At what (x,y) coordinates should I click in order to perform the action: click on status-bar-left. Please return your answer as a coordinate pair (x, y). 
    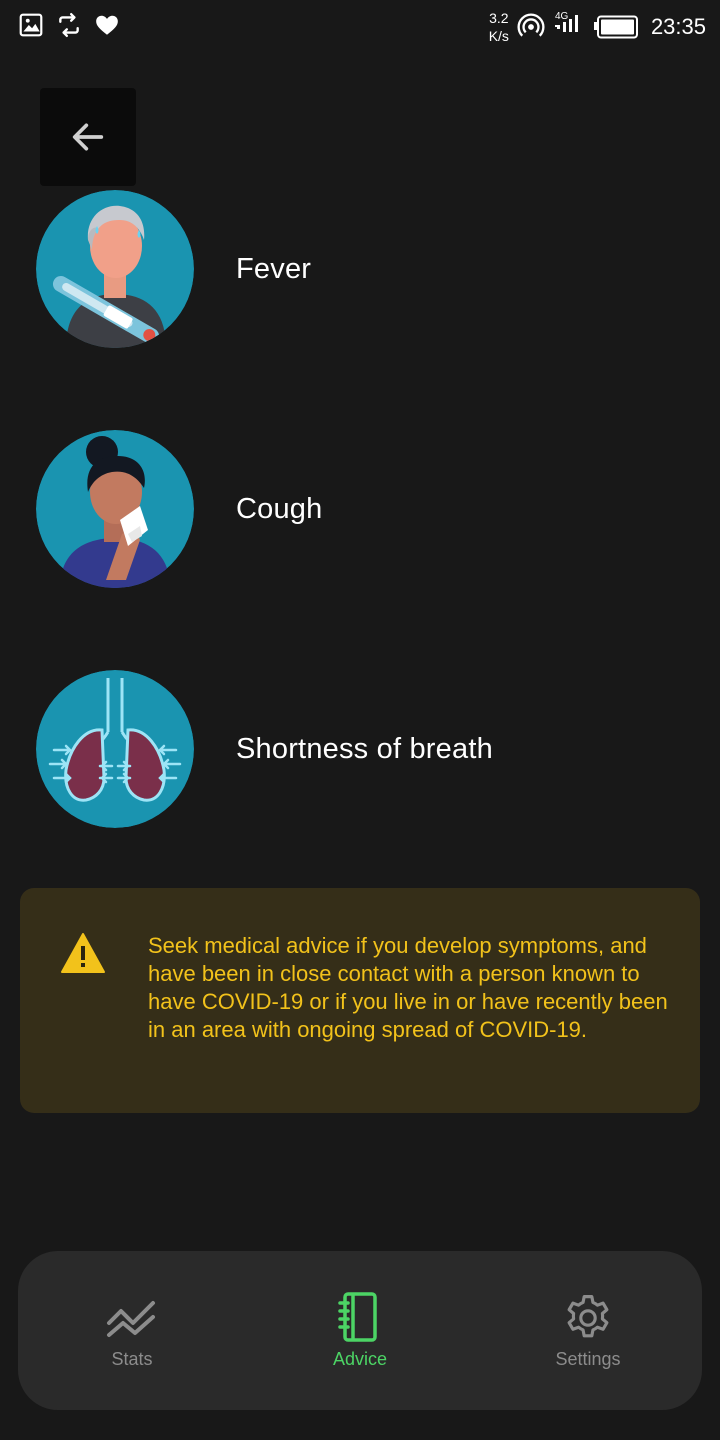
    Looking at the image, I should click on (69, 25).